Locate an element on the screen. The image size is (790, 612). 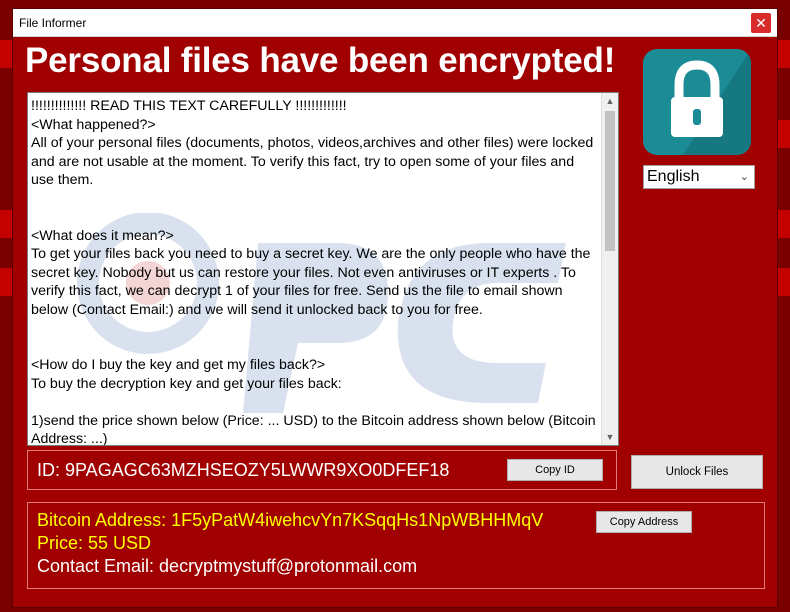
lock-icon is located at coordinates (697, 102).